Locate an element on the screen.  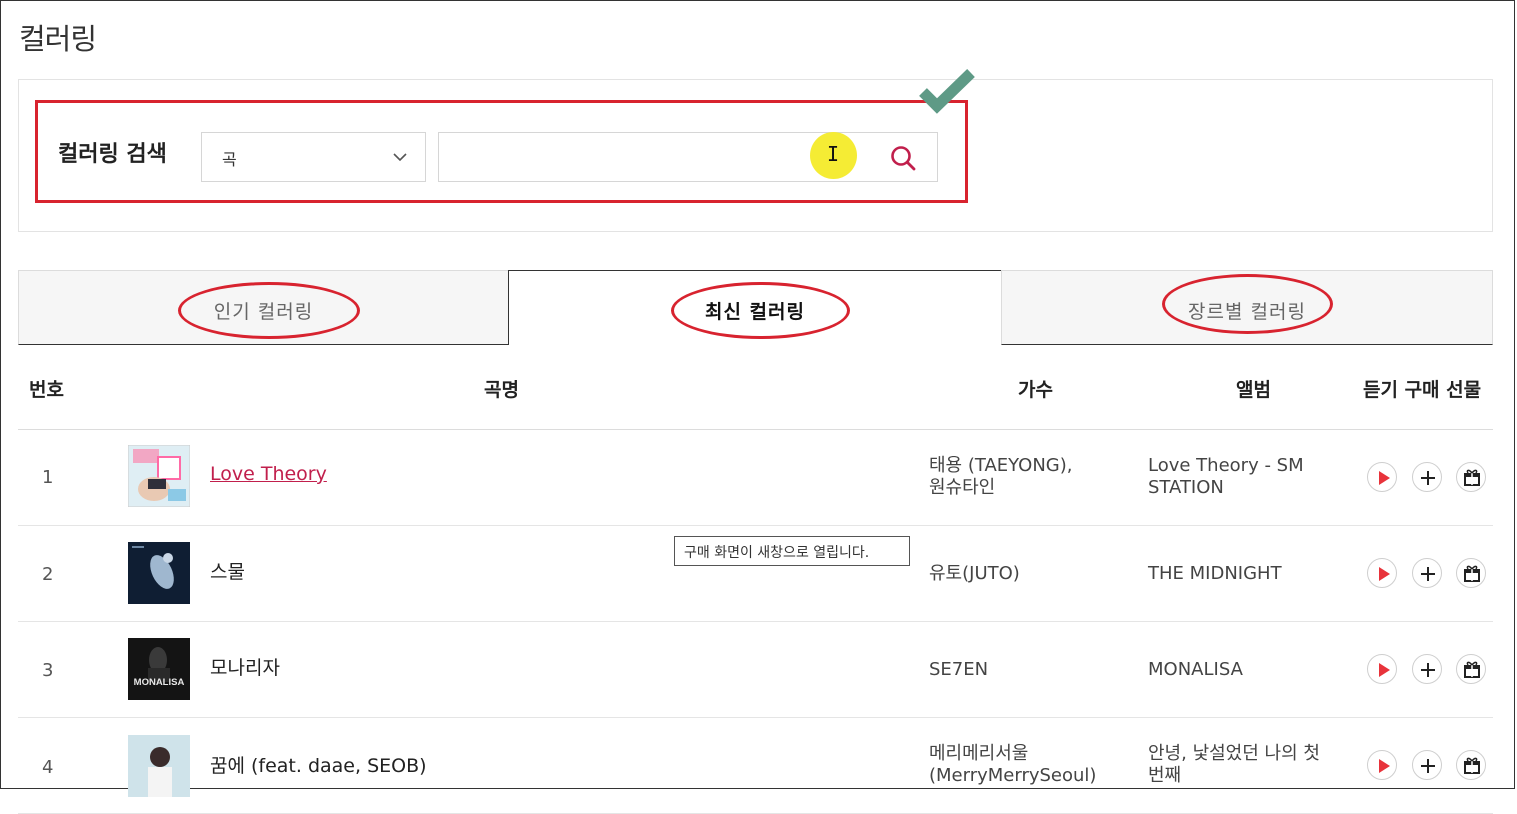
album-name: Love Theory - SM STATION is located at coordinates (1255, 477).